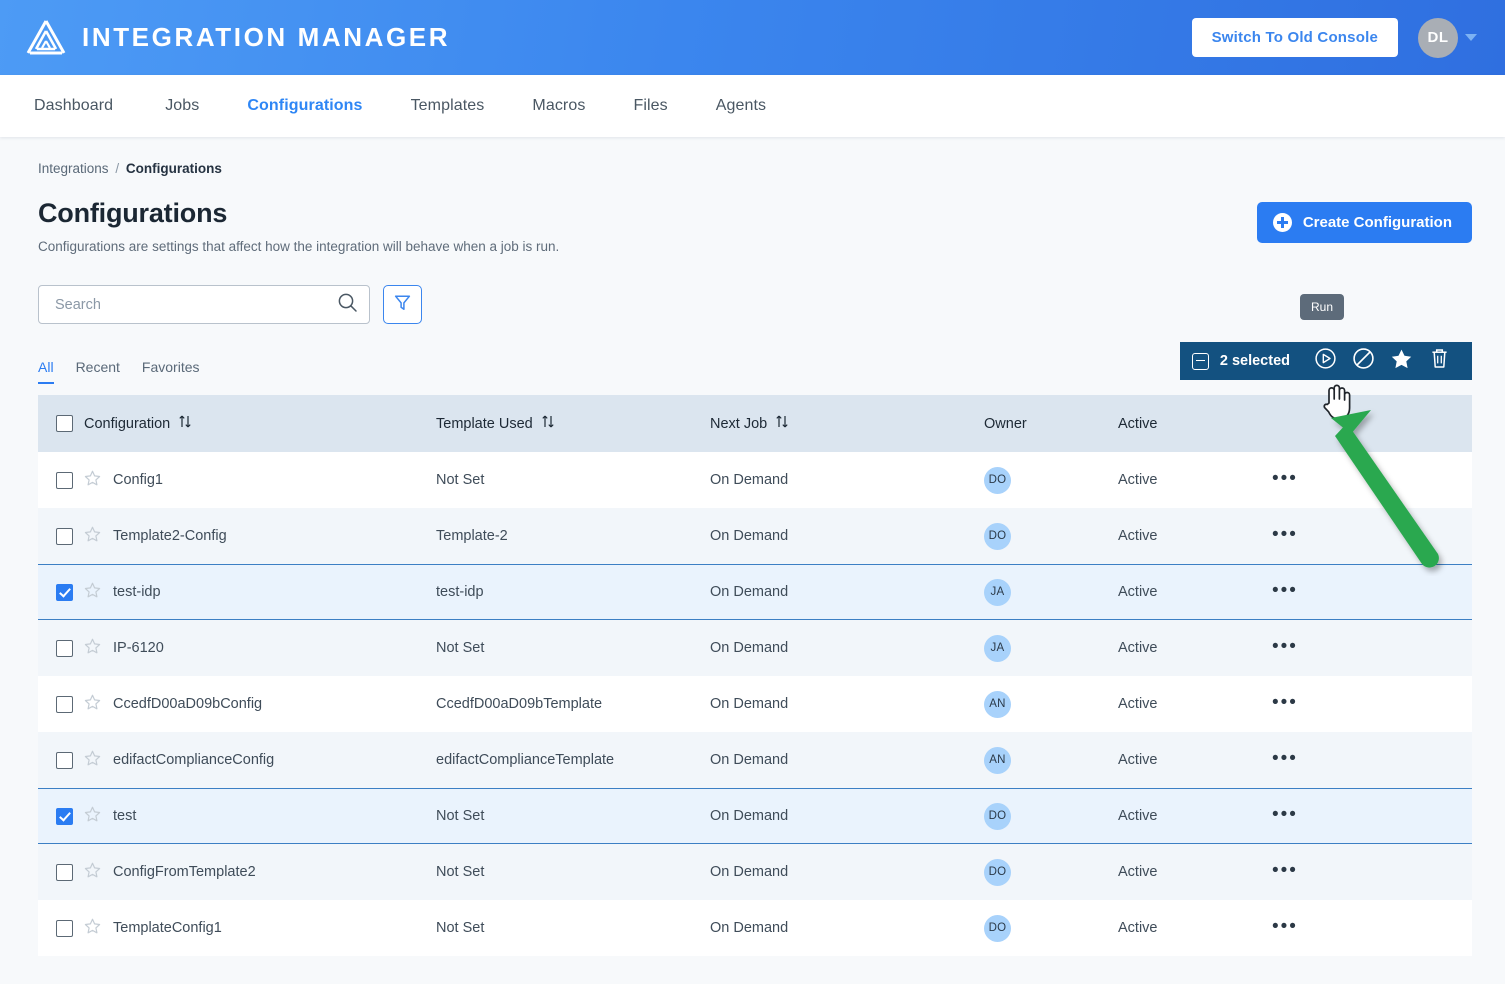  Describe the element at coordinates (448, 106) in the screenshot. I see `nav-item-templates: Templates` at that location.